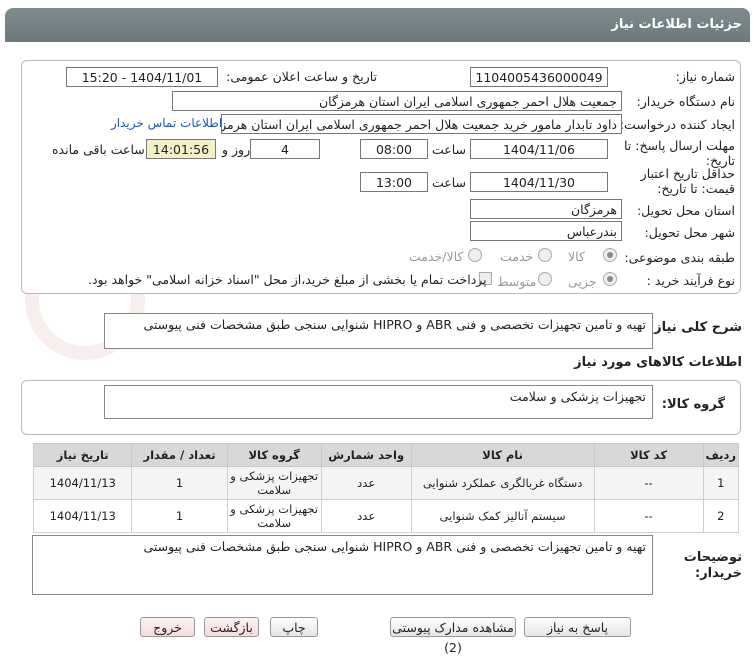 The height and width of the screenshot is (658, 755). I want to click on cell-row: 1, so click(721, 483).